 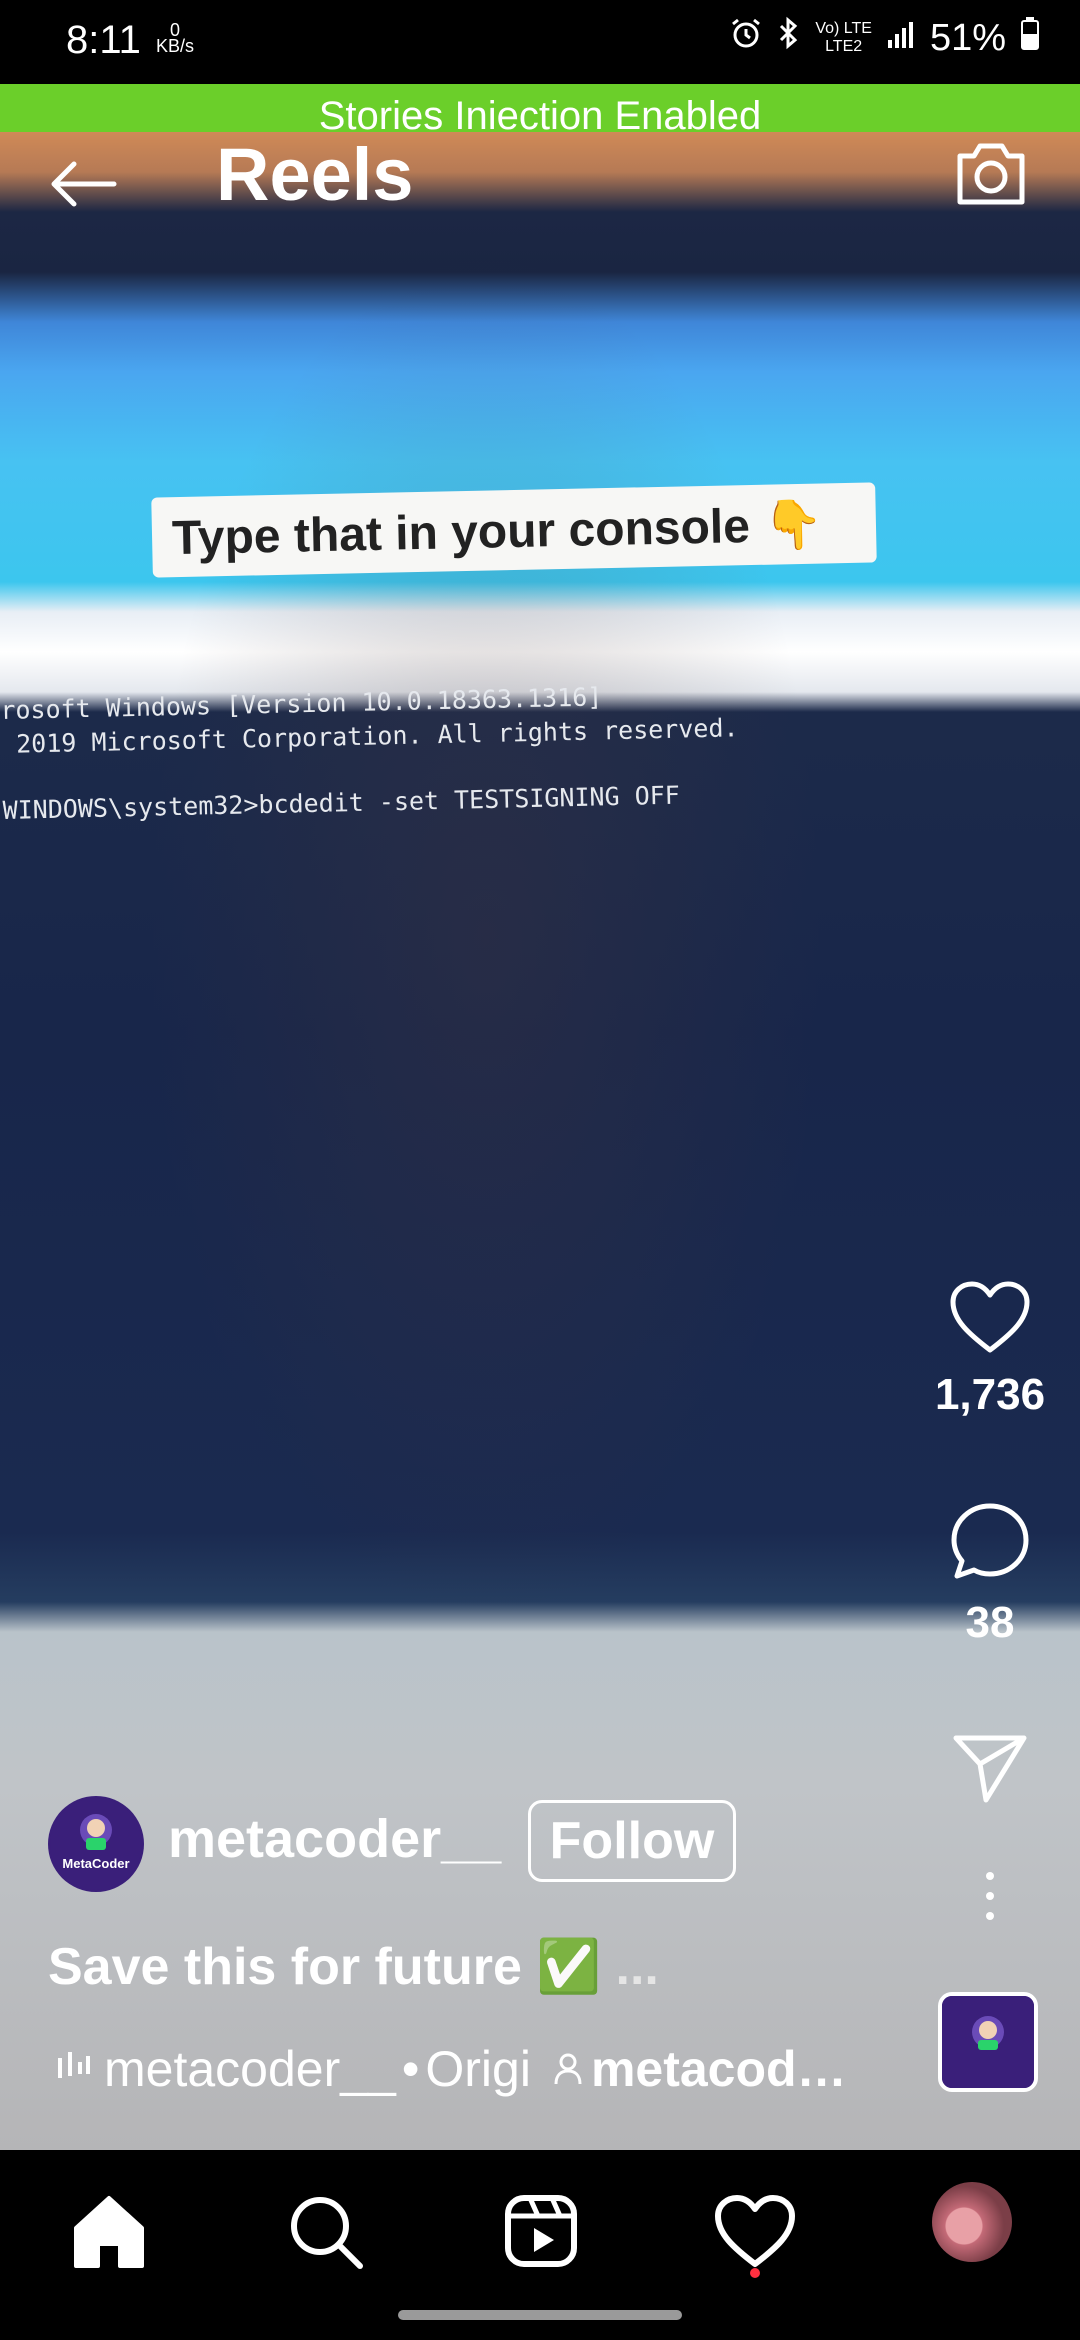 I want to click on comment-action: 38, so click(x=990, y=1574).